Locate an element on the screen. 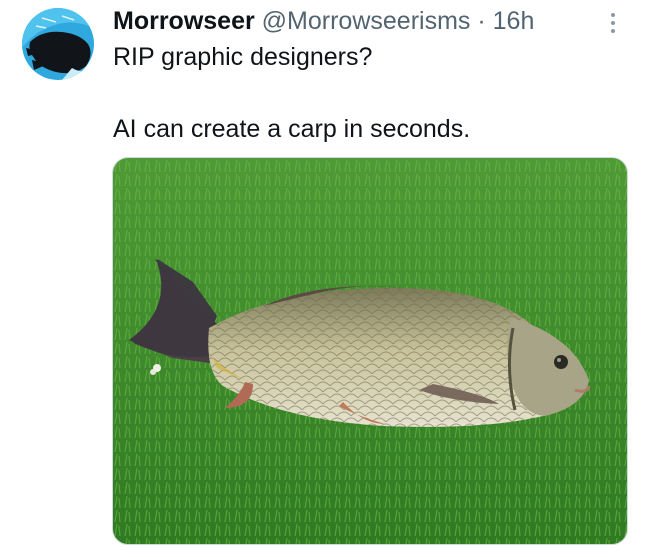 The width and height of the screenshot is (650, 557). more-options-icon is located at coordinates (613, 23).